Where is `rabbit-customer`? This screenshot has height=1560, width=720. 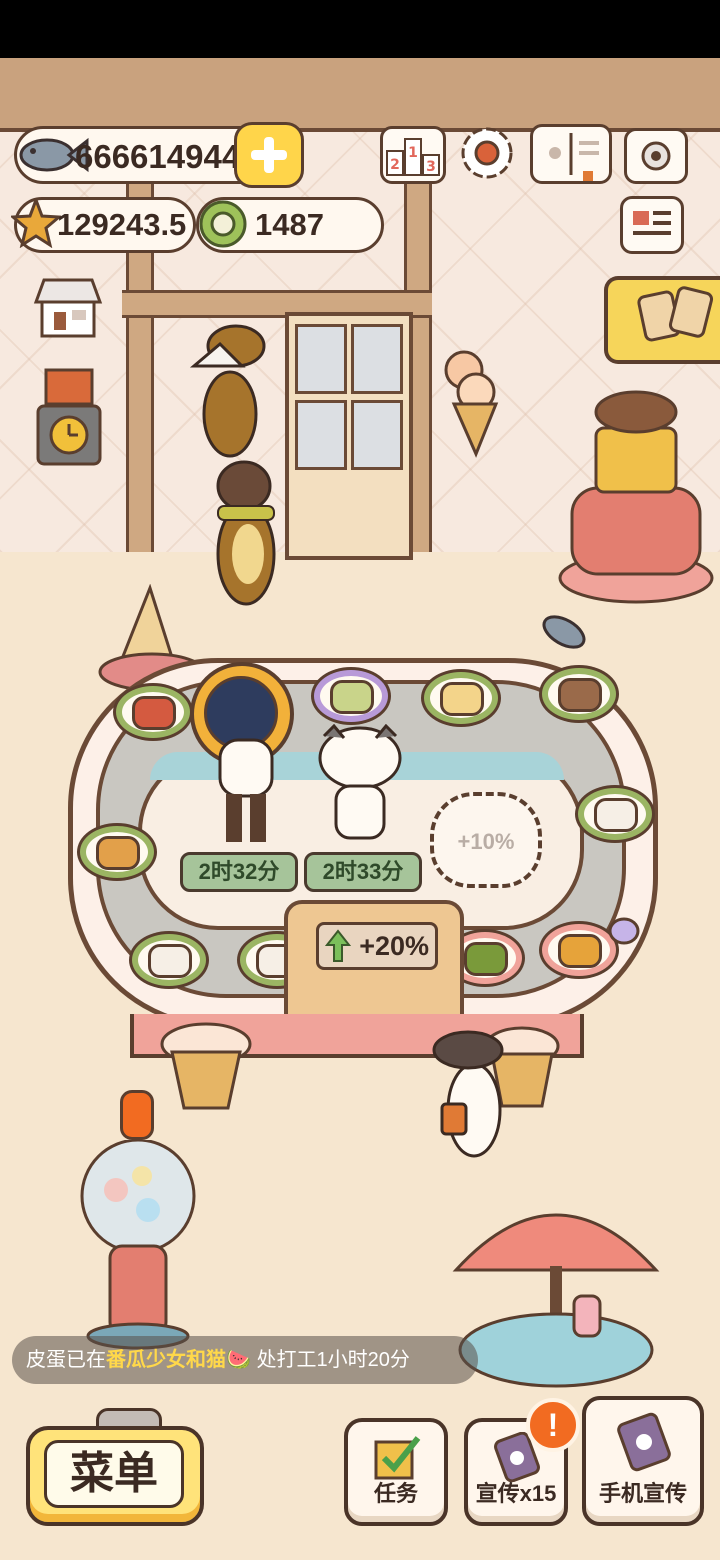
rabbit-customer is located at coordinates (470, 1092).